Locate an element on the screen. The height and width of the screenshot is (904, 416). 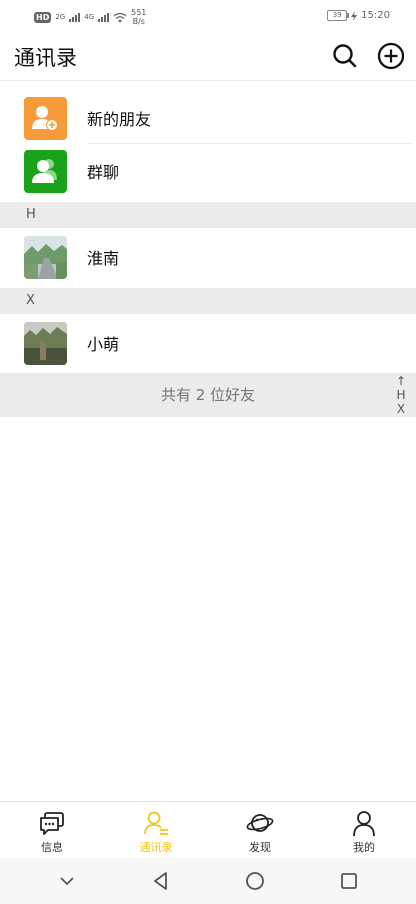
add-friend-icon is located at coordinates (45, 118).